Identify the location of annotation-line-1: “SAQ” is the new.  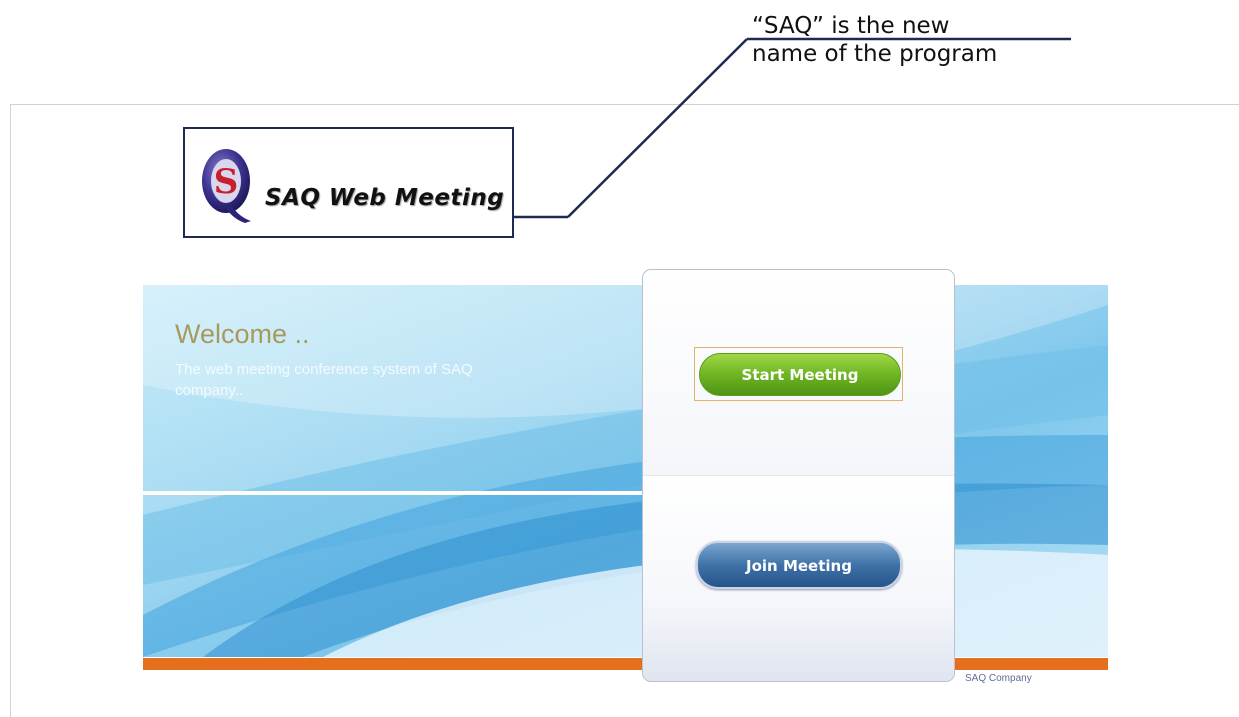
(851, 26).